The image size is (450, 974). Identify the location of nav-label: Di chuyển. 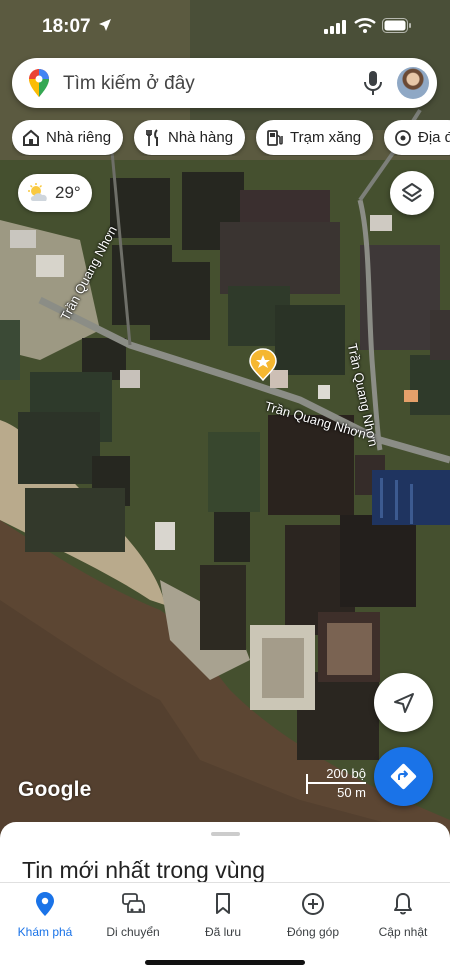
(133, 932).